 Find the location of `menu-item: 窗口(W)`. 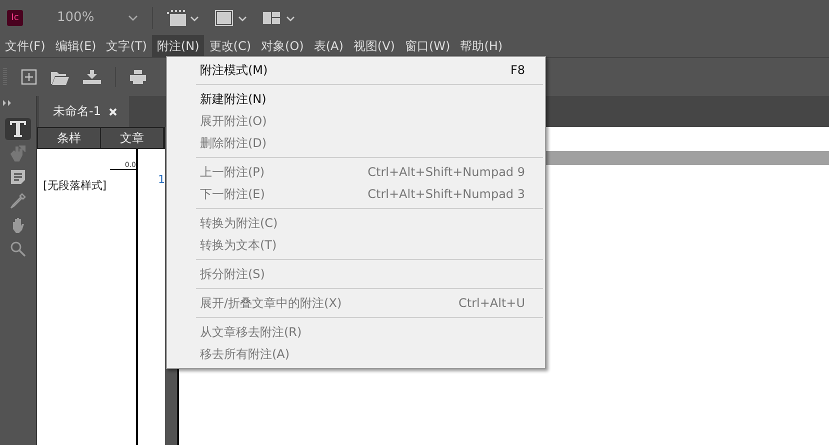

menu-item: 窗口(W) is located at coordinates (428, 46).